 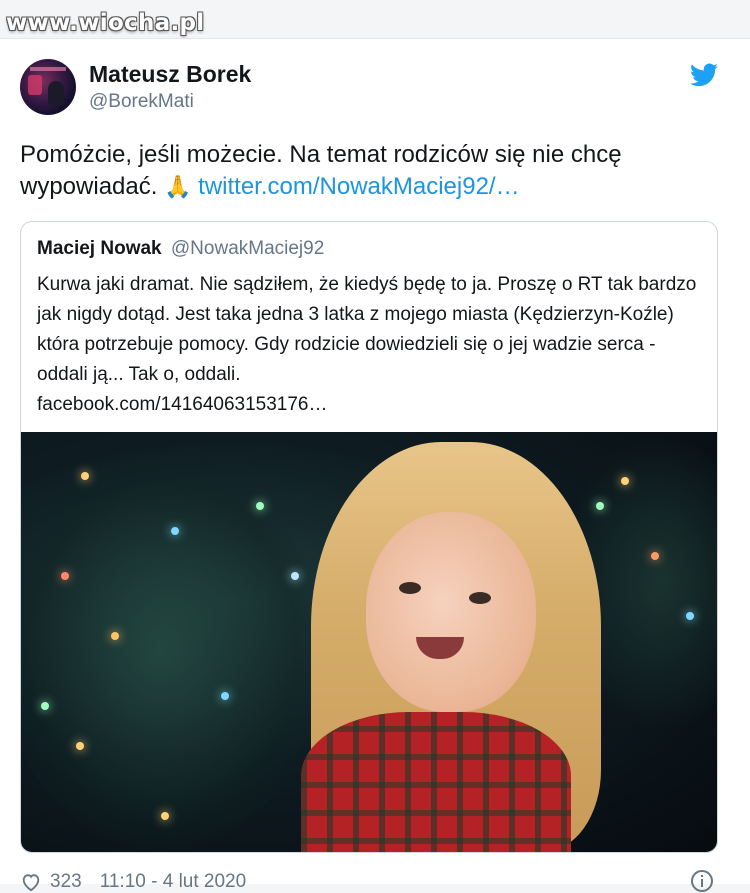 What do you see at coordinates (141, 102) in the screenshot?
I see `author-handle: @BorekMati` at bounding box center [141, 102].